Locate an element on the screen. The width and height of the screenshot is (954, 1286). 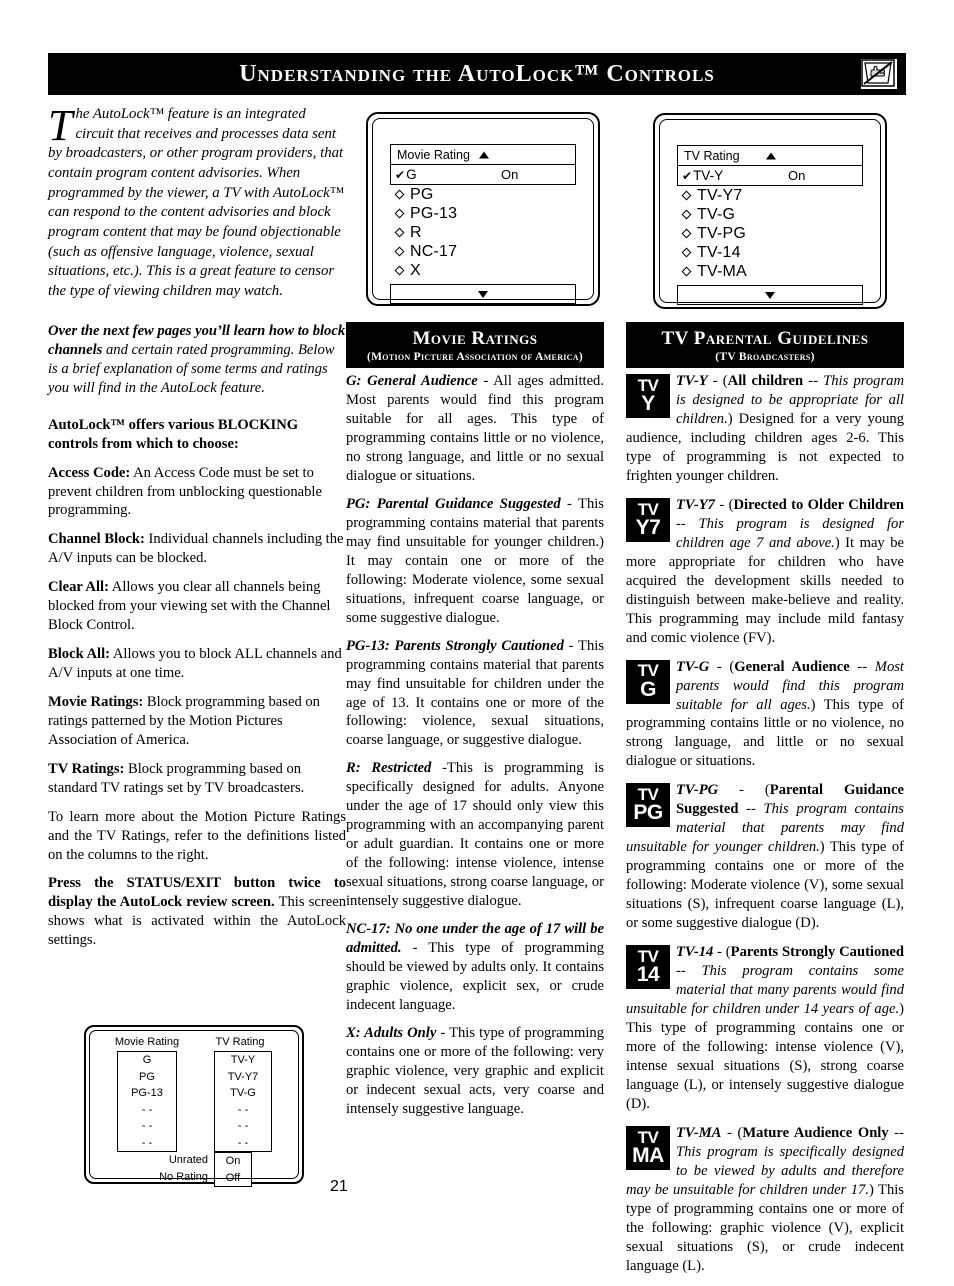
osd-tv-title: TV Rating is located at coordinates (712, 155).